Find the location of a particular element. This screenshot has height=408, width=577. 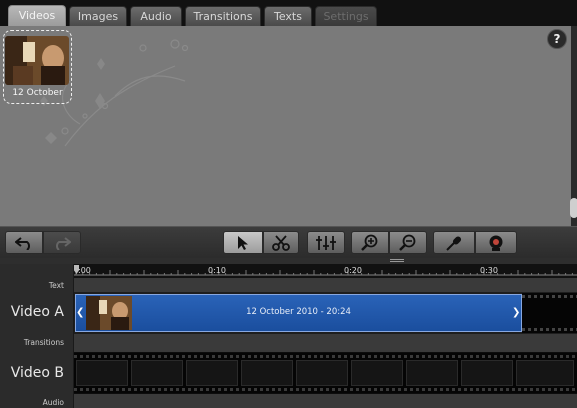

text-track is located at coordinates (325, 285).